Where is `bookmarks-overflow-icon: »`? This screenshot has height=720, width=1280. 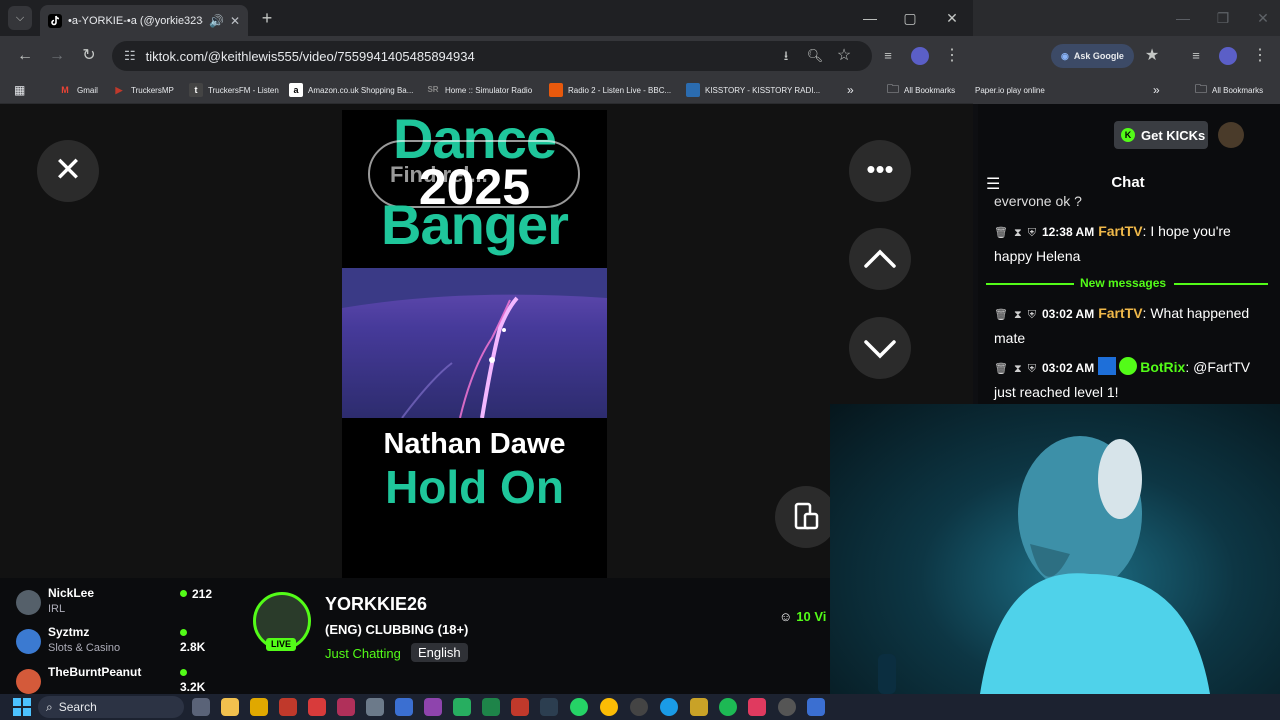 bookmarks-overflow-icon: » is located at coordinates (850, 90).